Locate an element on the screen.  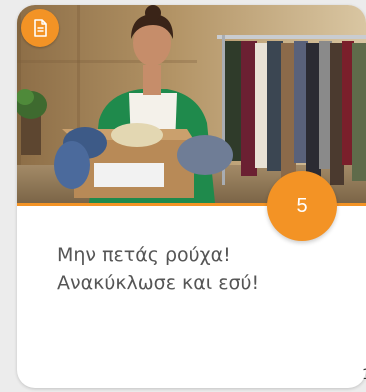
card-title-line-2: Ανακύκλωσε και εσύ! is located at coordinates (158, 283).